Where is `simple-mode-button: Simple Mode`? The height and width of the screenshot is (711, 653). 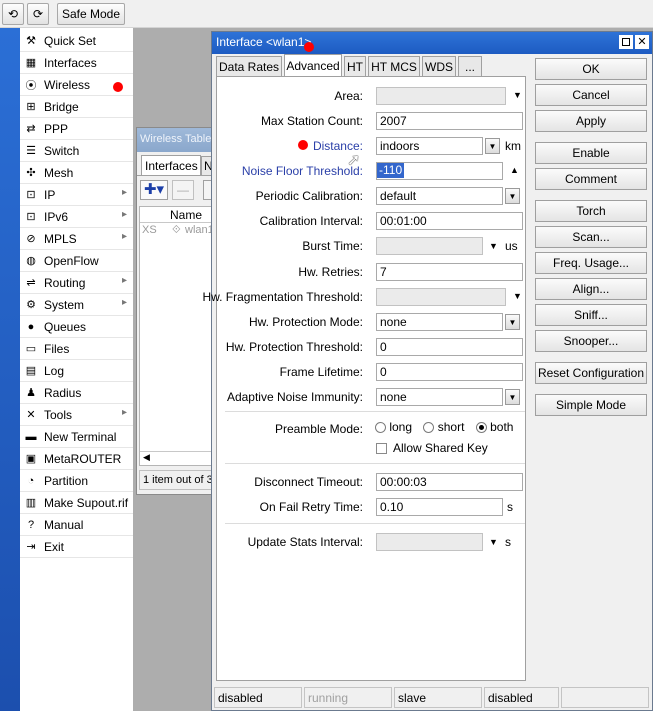
simple-mode-button: Simple Mode is located at coordinates (591, 405).